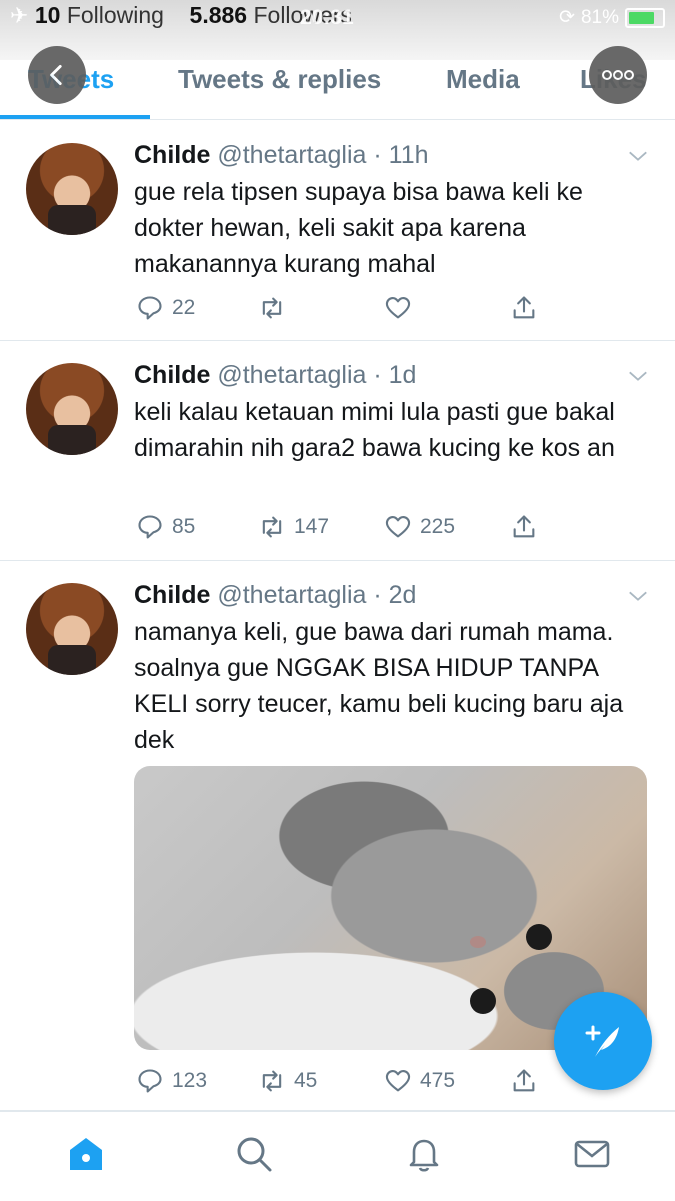 This screenshot has width=675, height=1201. I want to click on tweet-time: 1d, so click(402, 375).